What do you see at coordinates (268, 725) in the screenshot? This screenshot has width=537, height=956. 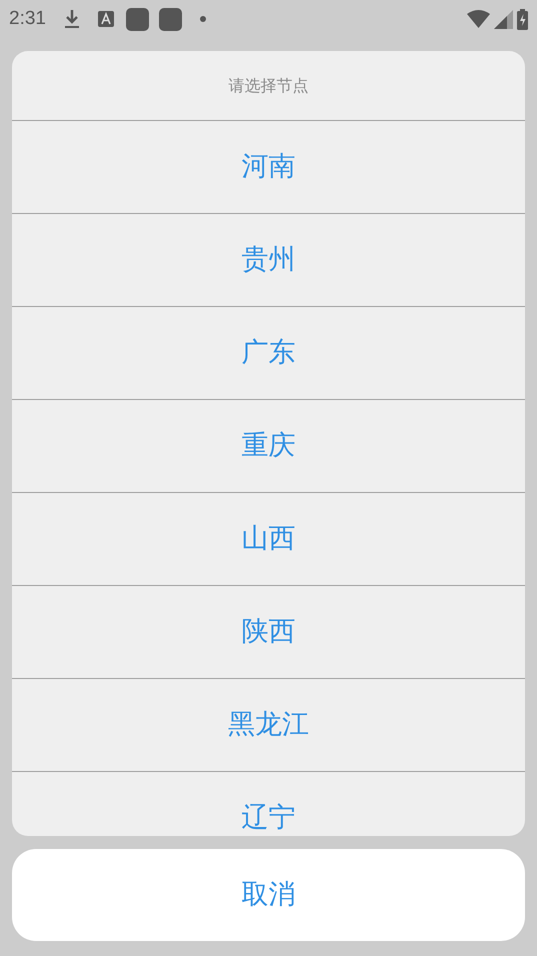 I see `option-item: 黑龙江` at bounding box center [268, 725].